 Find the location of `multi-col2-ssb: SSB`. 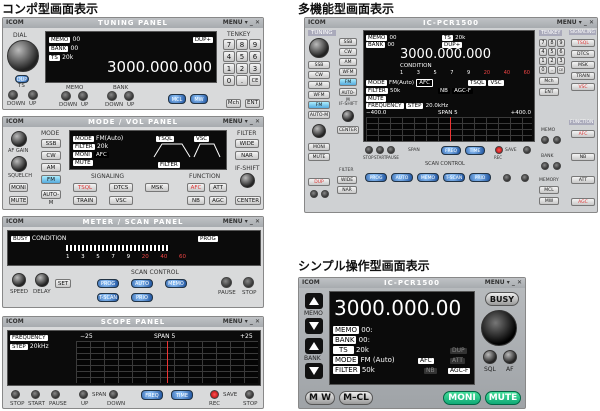

multi-col2-ssb: SSB is located at coordinates (348, 42).